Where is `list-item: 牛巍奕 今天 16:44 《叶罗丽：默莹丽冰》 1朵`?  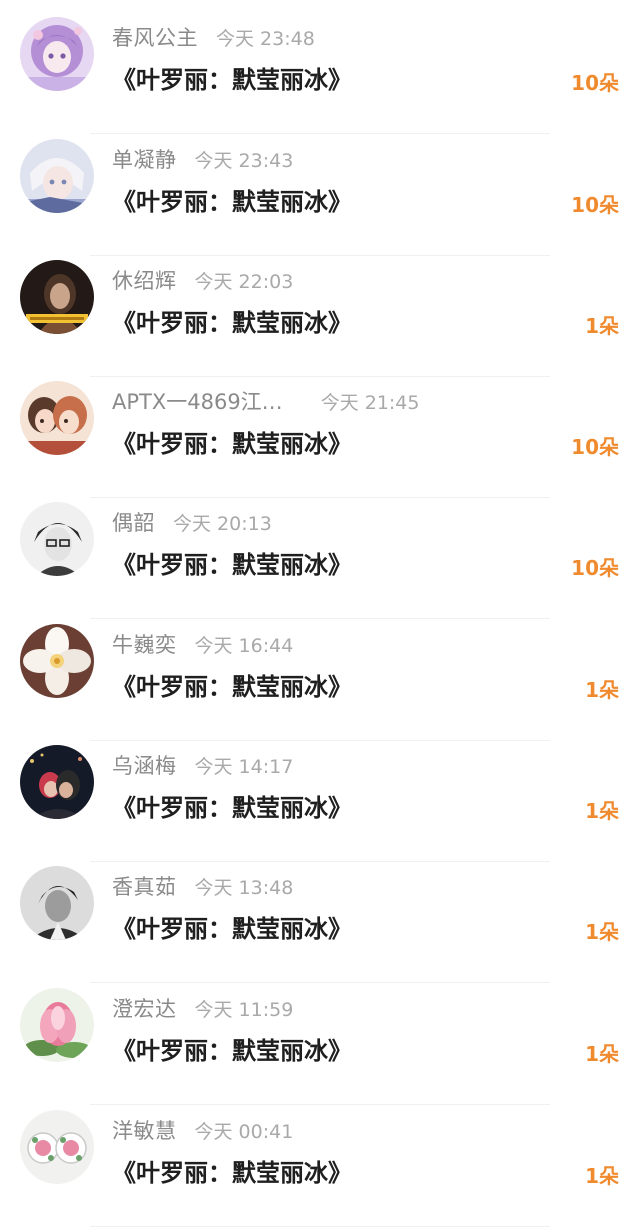
list-item: 牛巍奕 今天 16:44 《叶罗丽：默莹丽冰》 1朵 is located at coordinates (320, 684).